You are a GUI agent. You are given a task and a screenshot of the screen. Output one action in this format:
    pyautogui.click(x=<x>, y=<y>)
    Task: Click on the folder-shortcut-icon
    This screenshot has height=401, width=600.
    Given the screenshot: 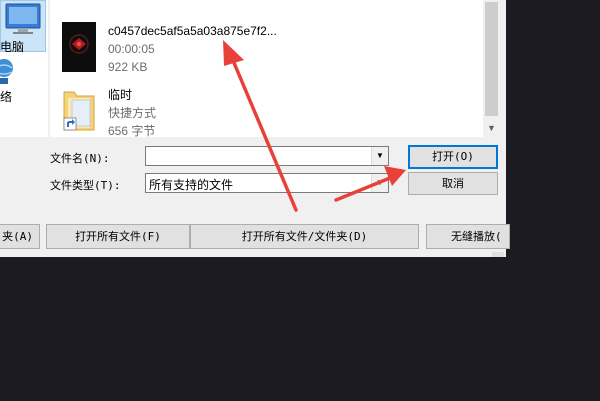 What is the action you would take?
    pyautogui.click(x=79, y=111)
    